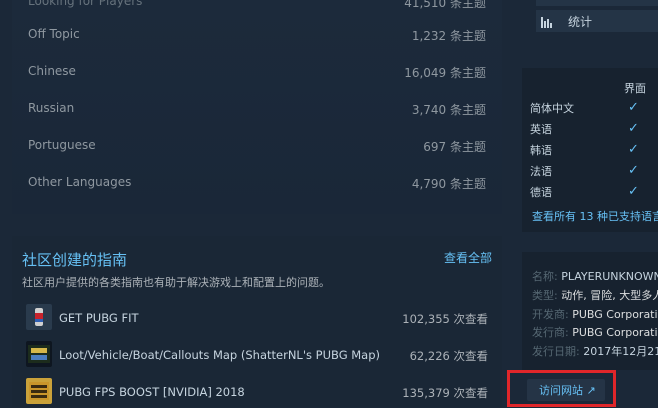 This screenshot has width=658, height=408. I want to click on language-row: 法语 ✓, so click(594, 173).